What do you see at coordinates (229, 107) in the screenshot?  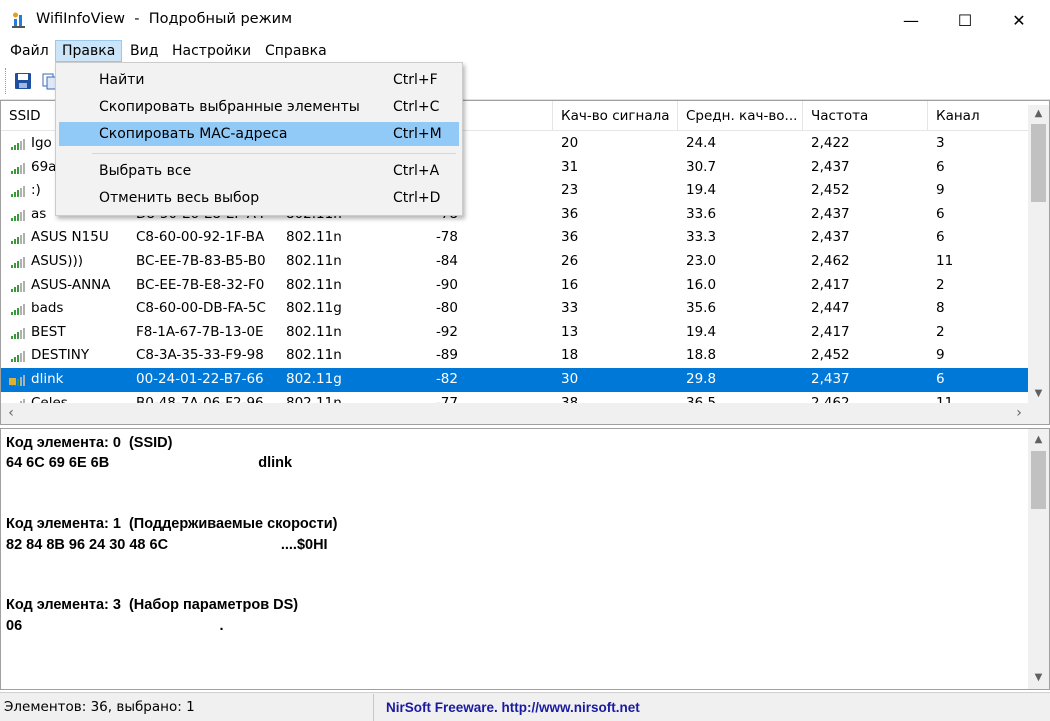 I see `menu-item-label: Скопировать выбранные элементы` at bounding box center [229, 107].